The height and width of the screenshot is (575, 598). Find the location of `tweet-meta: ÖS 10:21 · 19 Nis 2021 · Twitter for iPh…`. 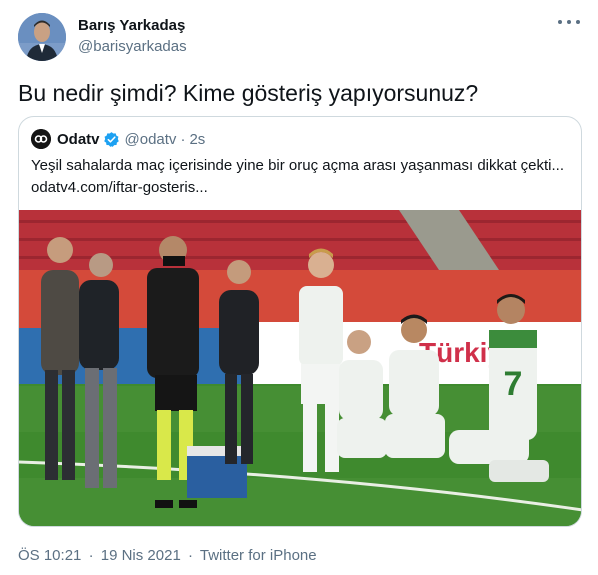

tweet-meta: ÖS 10:21 · 19 Nis 2021 · Twitter for iPh… is located at coordinates (169, 556).